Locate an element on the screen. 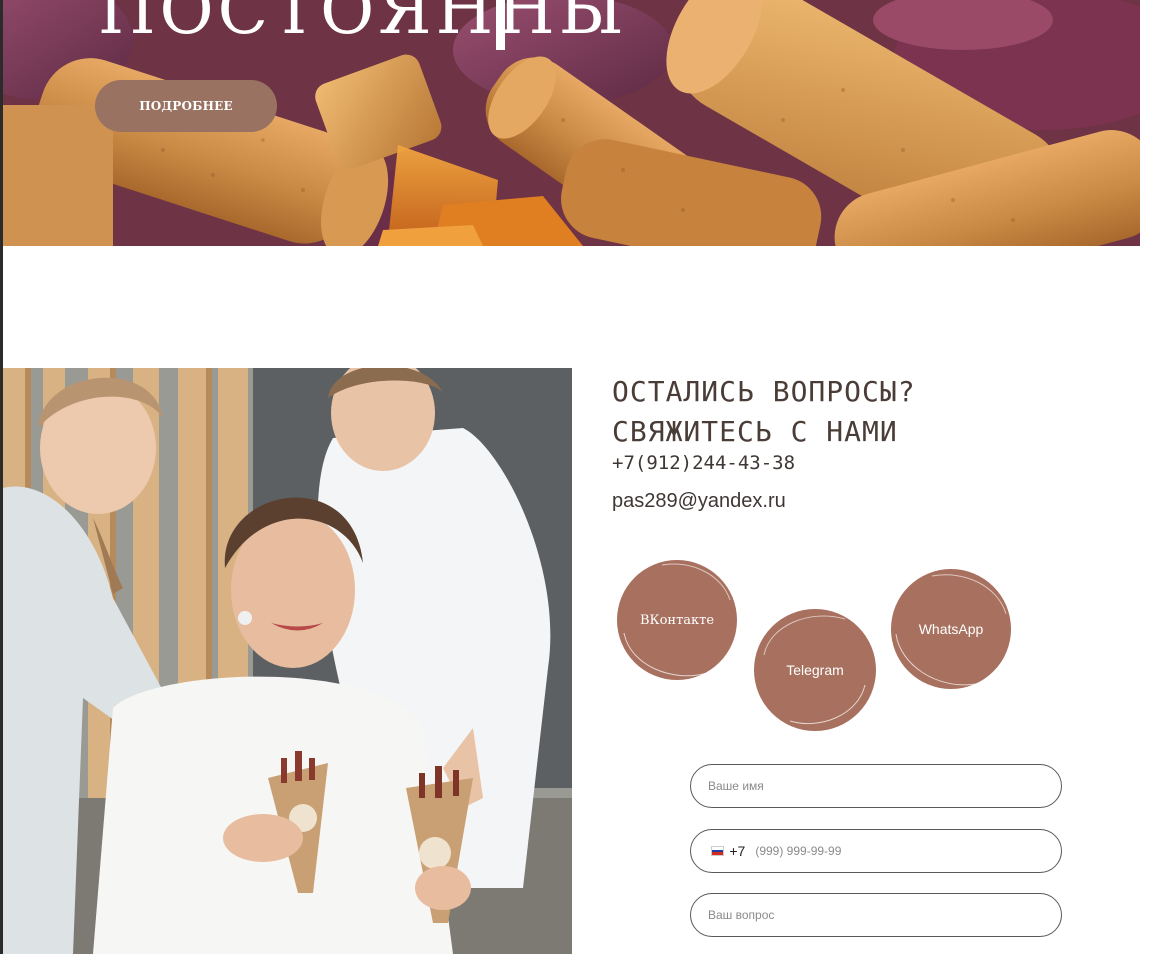 This screenshot has width=1152, height=954. page-gutter is located at coordinates (1146, 123).